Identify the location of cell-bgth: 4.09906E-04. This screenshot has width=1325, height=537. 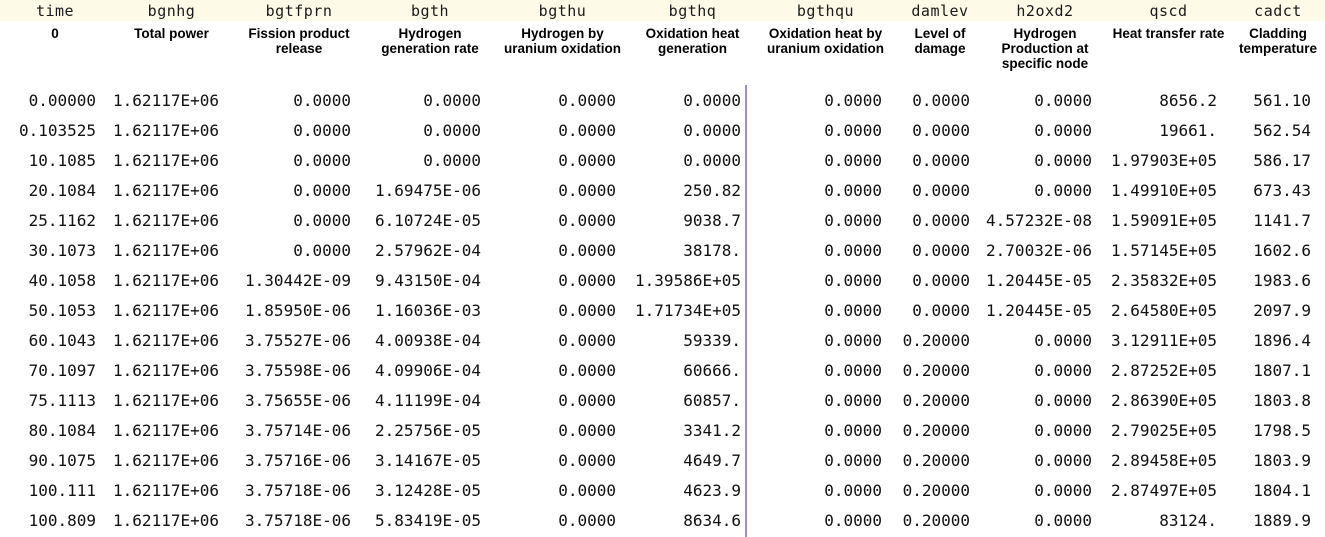
(430, 370).